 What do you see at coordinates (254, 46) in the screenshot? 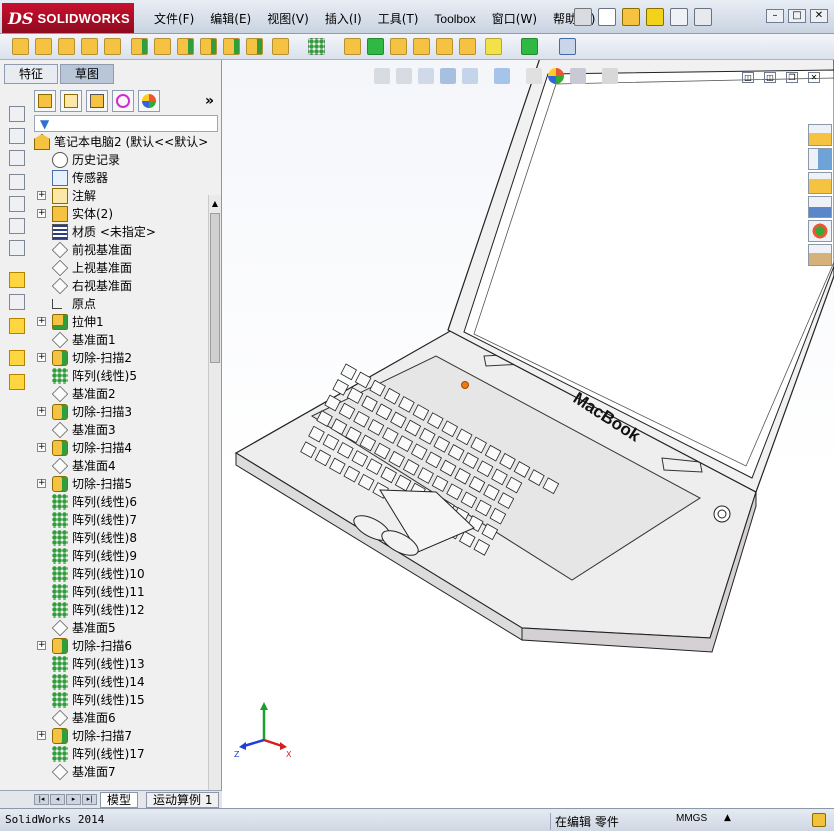
I see `boundary-cut-icon` at bounding box center [254, 46].